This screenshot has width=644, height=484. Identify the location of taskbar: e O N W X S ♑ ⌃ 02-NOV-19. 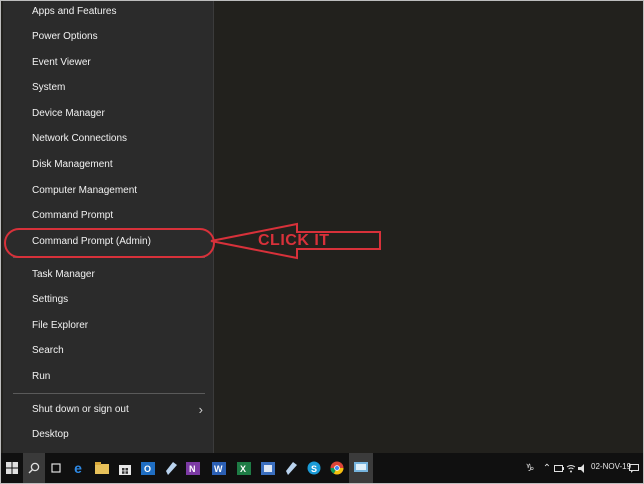
(322, 468).